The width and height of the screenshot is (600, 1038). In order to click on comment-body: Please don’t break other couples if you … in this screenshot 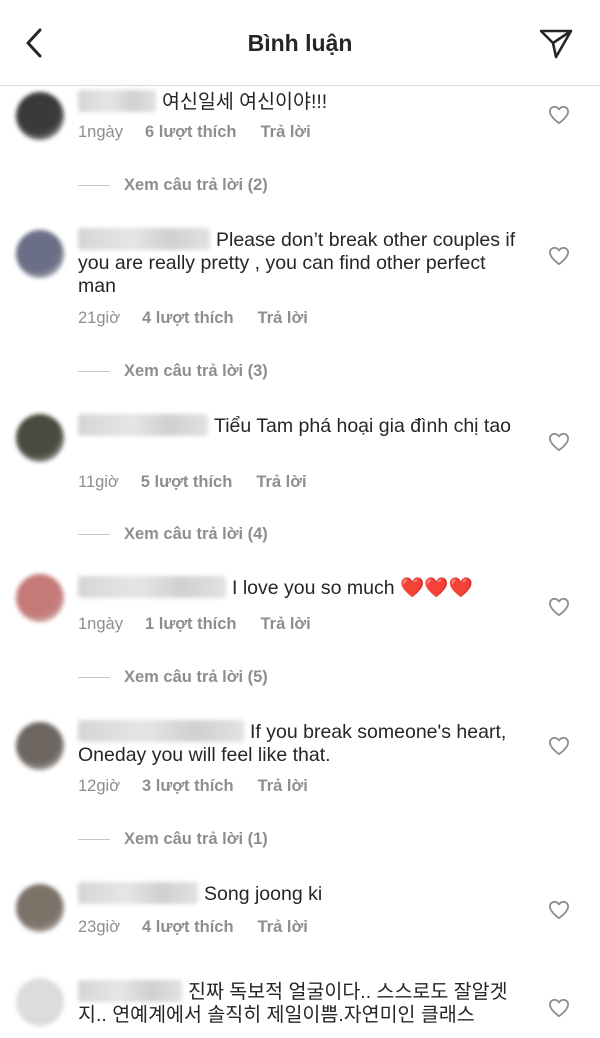, I will do `click(298, 263)`.